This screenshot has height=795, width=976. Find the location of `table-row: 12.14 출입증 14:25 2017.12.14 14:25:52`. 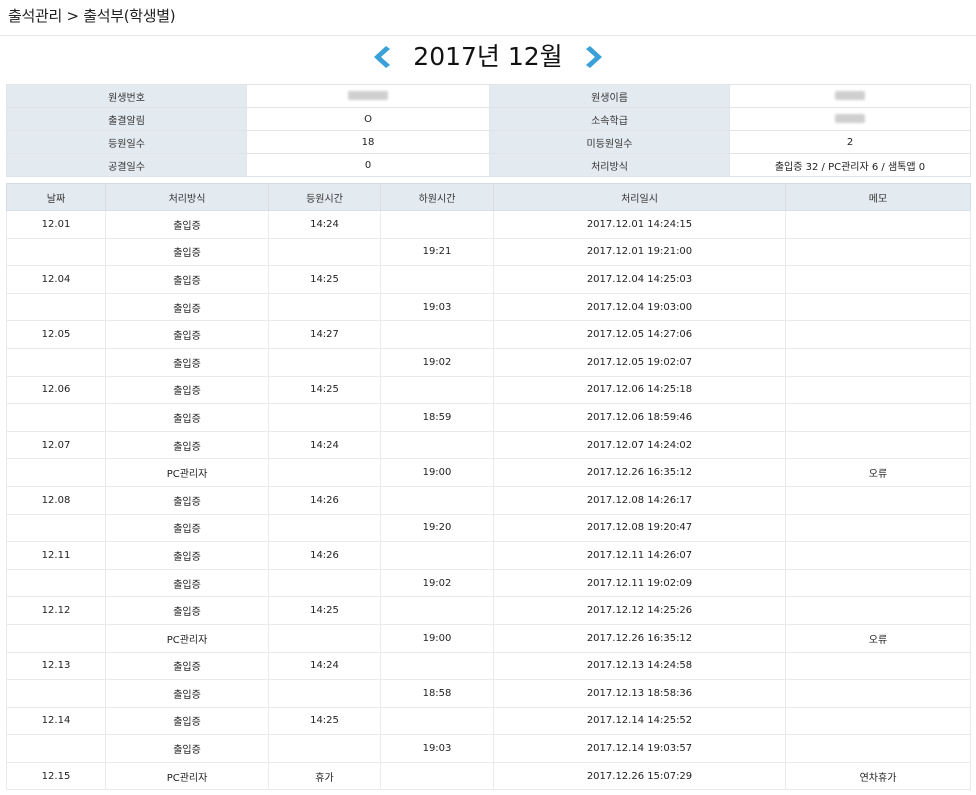

table-row: 12.14 출입증 14:25 2017.12.14 14:25:52 is located at coordinates (488, 721).